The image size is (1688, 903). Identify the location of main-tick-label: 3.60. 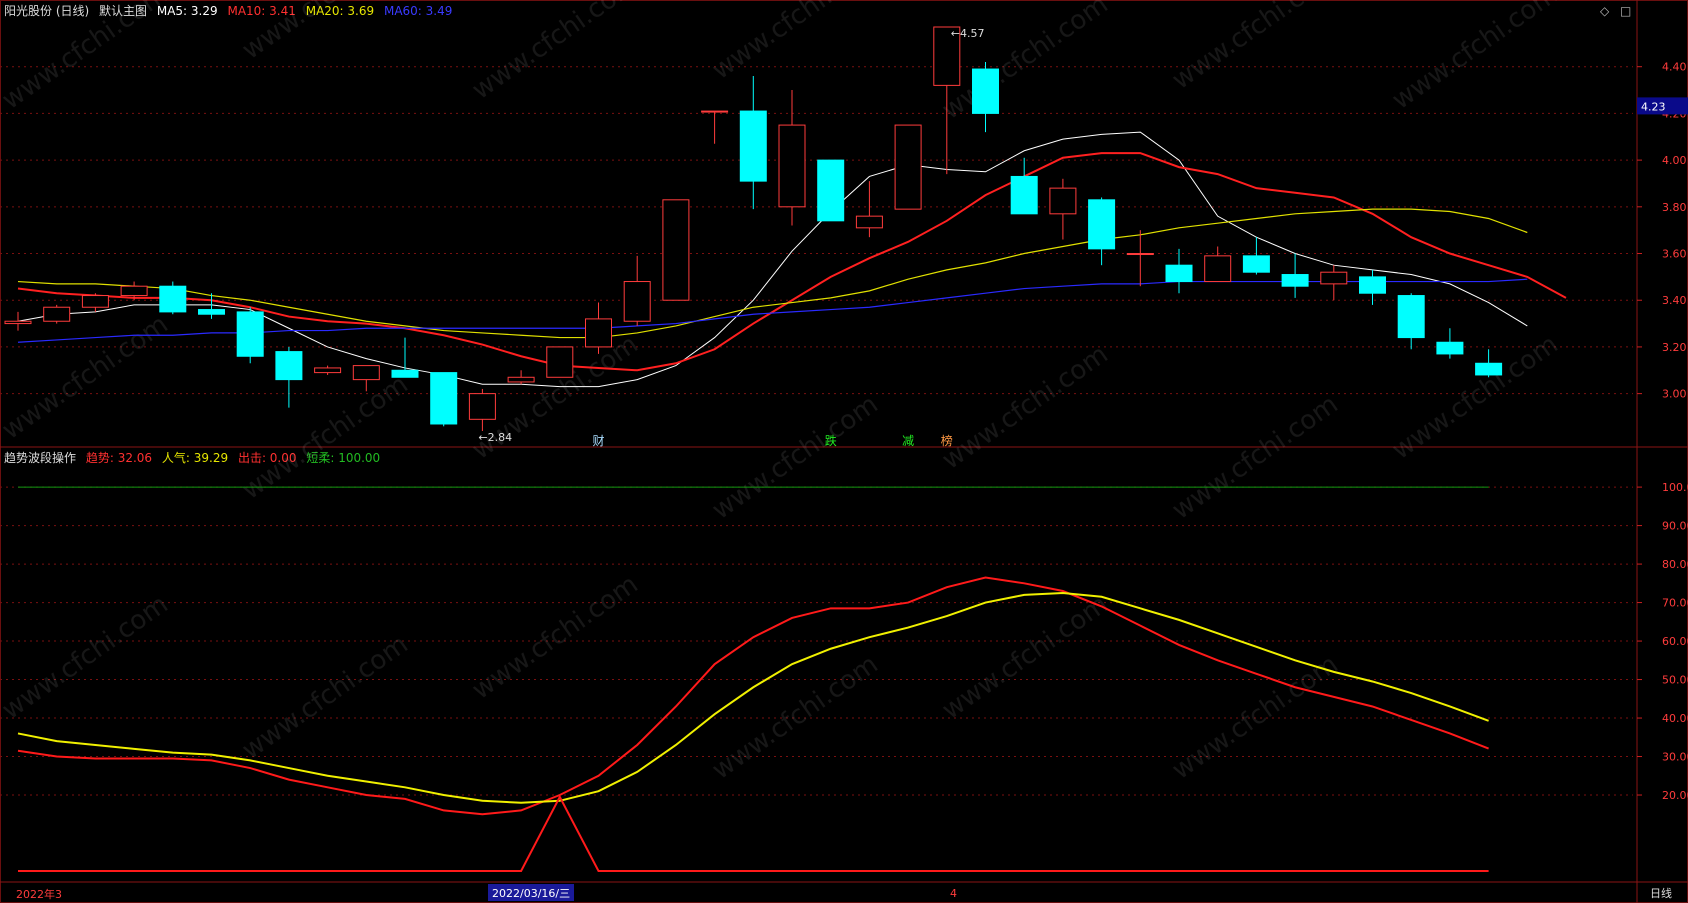
(1674, 254).